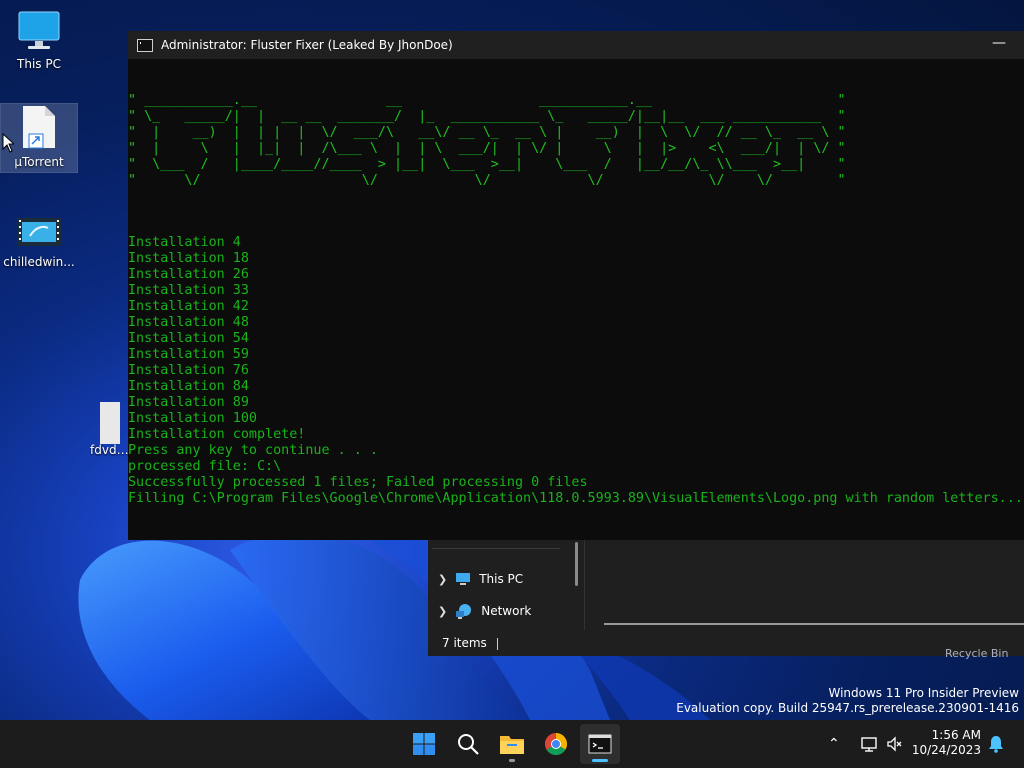 The image size is (1024, 768). Describe the element at coordinates (999, 43) in the screenshot. I see `minimize-button: —` at that location.